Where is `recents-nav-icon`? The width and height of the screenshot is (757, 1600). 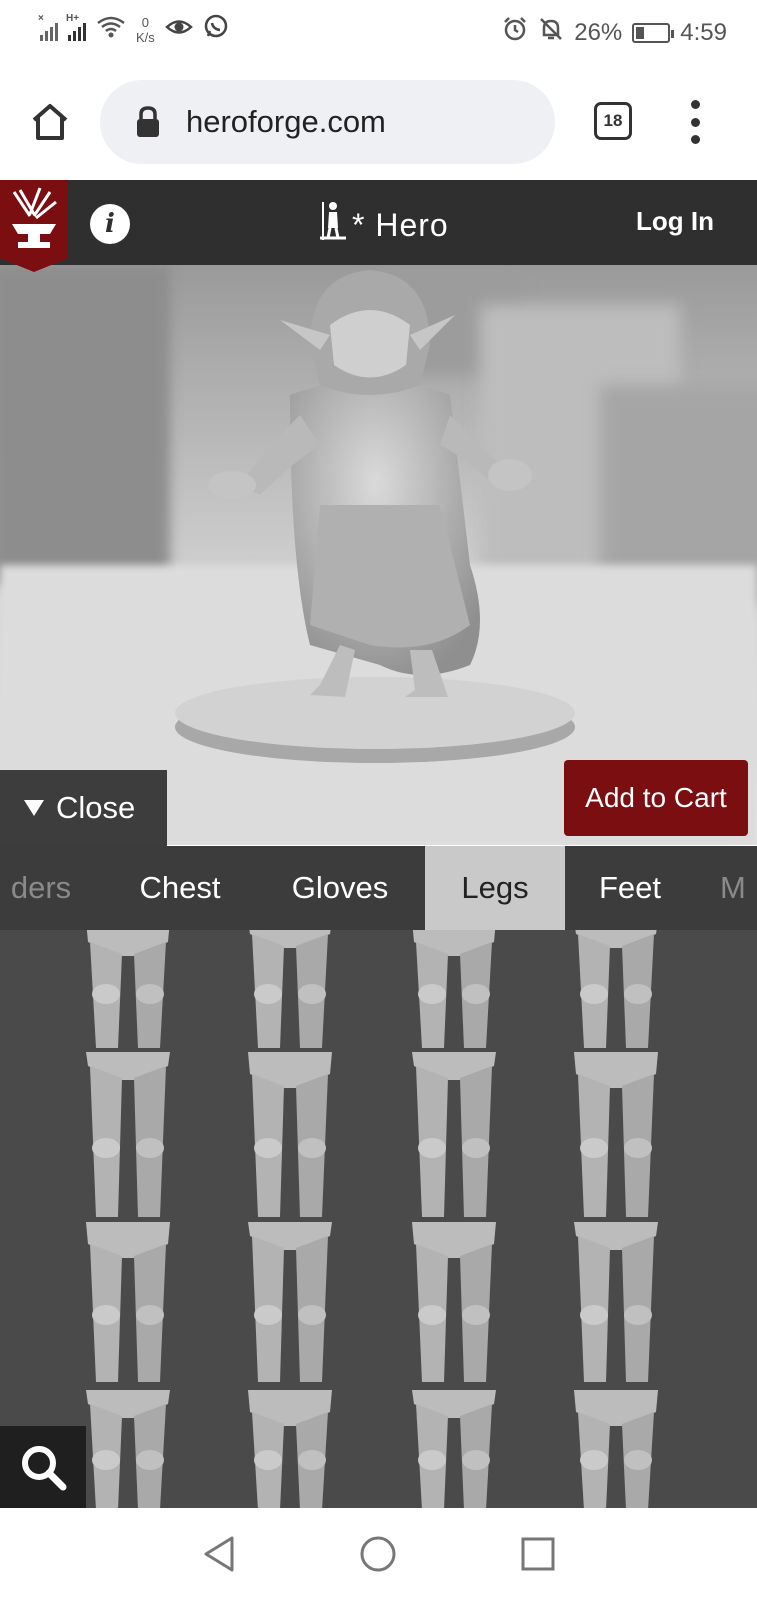
recents-nav-icon is located at coordinates (538, 1554).